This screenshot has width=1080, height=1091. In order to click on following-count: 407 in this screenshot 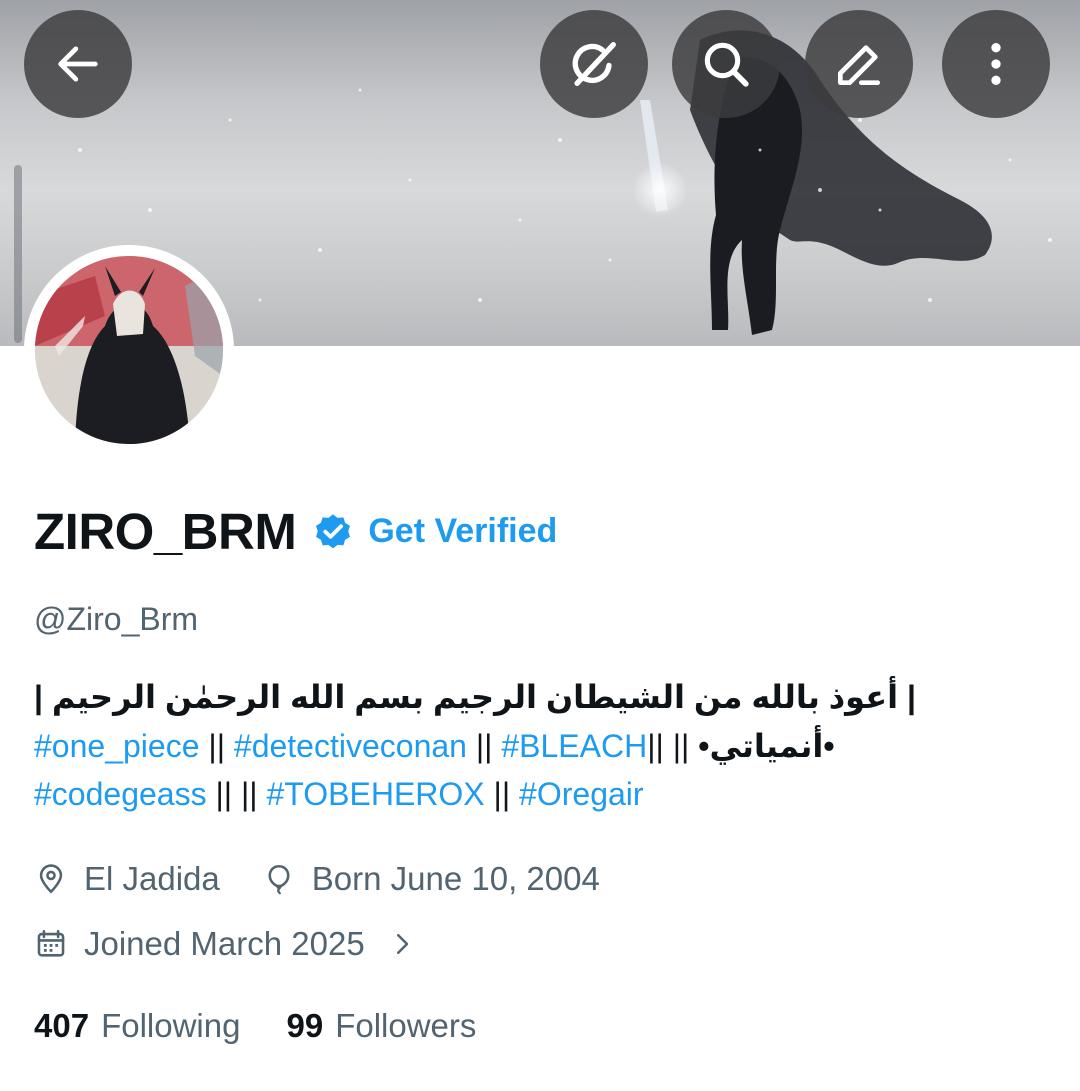, I will do `click(62, 1025)`.